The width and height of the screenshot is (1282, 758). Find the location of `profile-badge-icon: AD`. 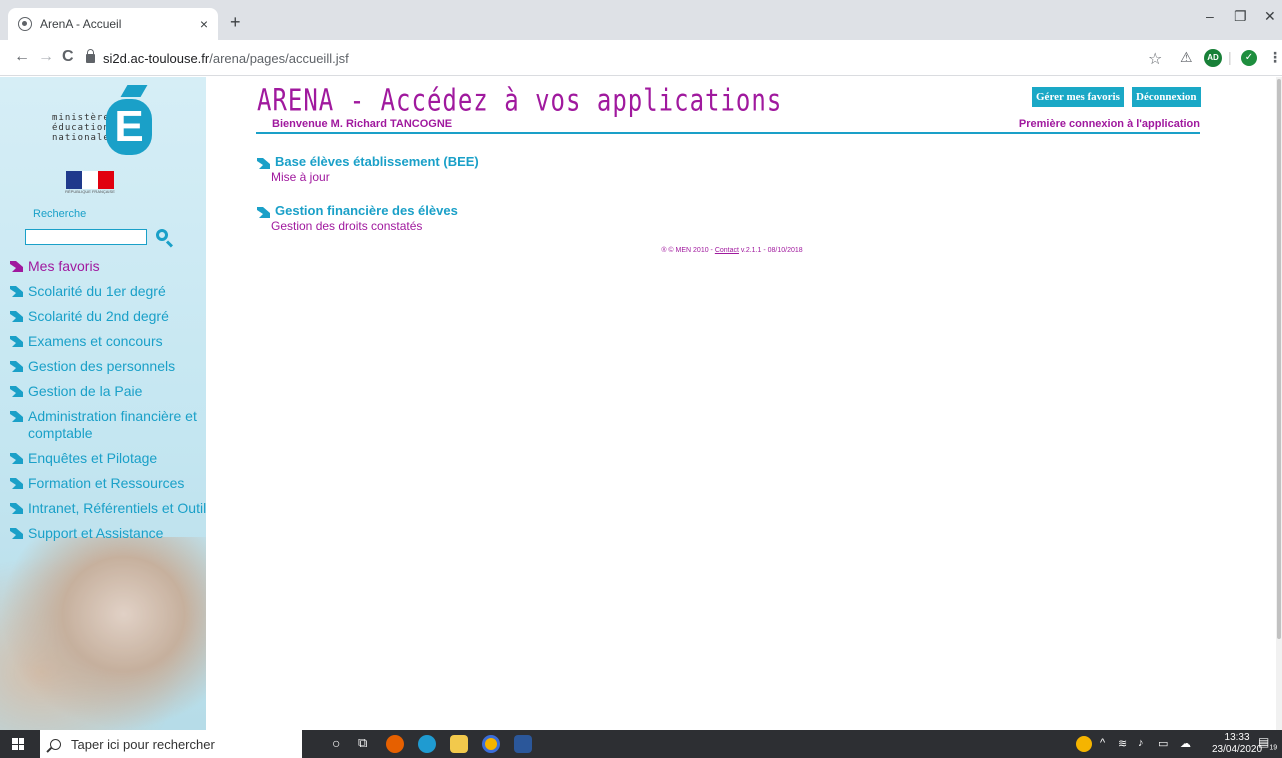

profile-badge-icon: AD is located at coordinates (1213, 58).